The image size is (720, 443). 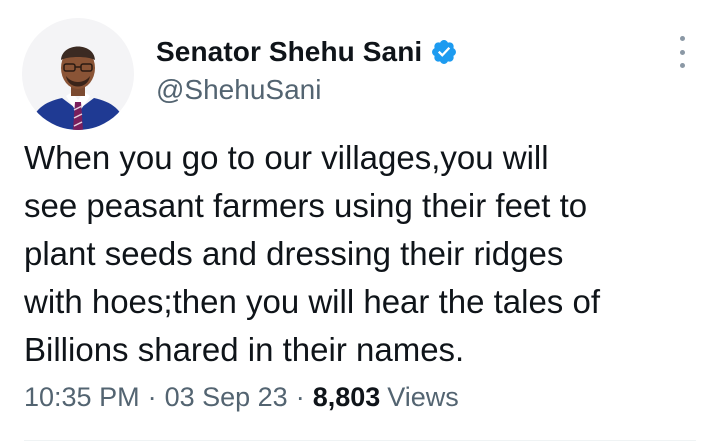 I want to click on tweet-line: Billions shared in their names., so click(x=244, y=349).